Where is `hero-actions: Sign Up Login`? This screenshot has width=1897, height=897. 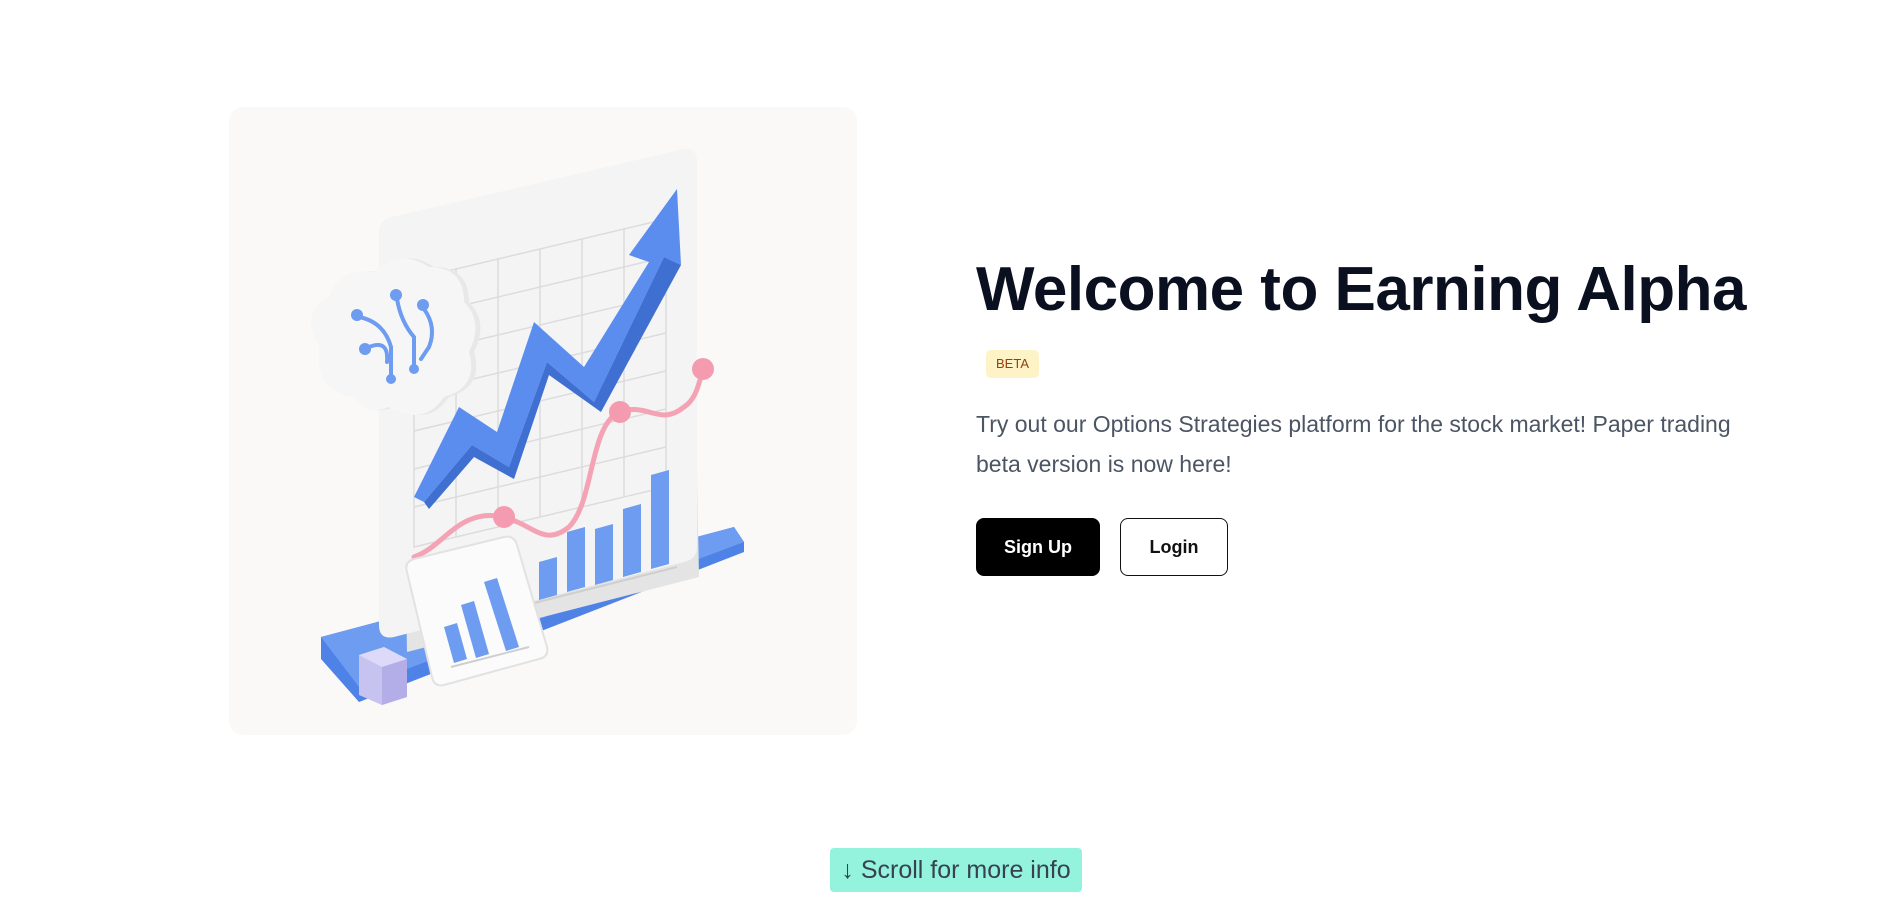
hero-actions: Sign Up Login is located at coordinates (1366, 547).